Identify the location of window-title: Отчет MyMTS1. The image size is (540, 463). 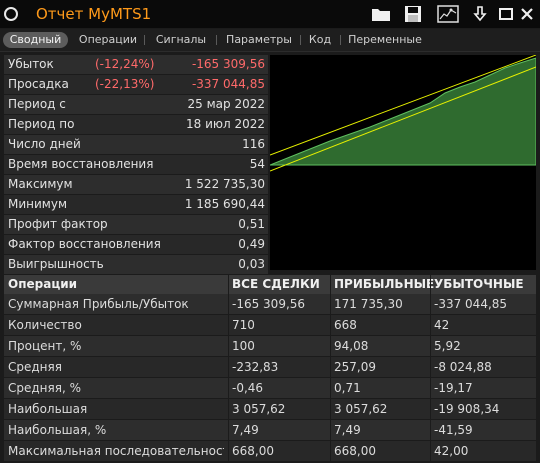
(94, 14).